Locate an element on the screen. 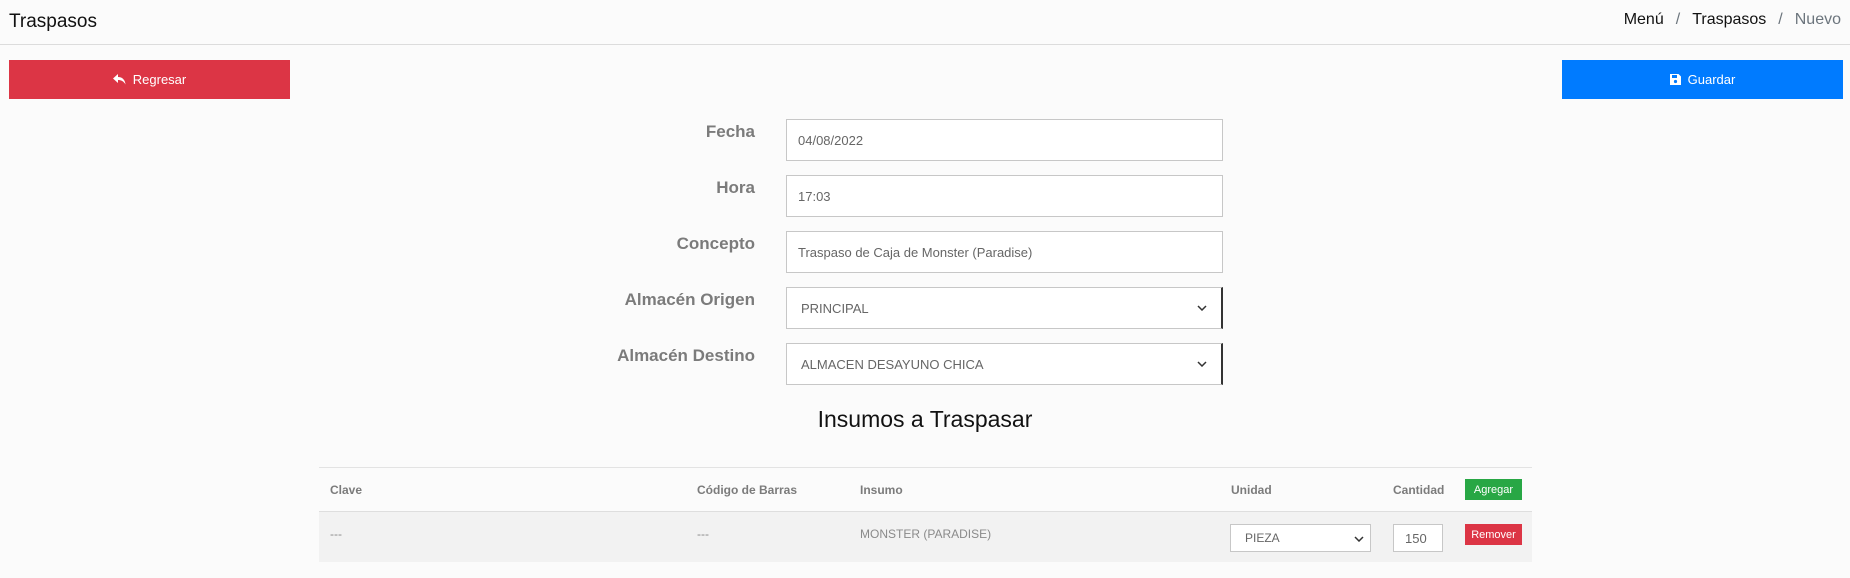 This screenshot has width=1850, height=578. back-button: Regresar is located at coordinates (149, 79).